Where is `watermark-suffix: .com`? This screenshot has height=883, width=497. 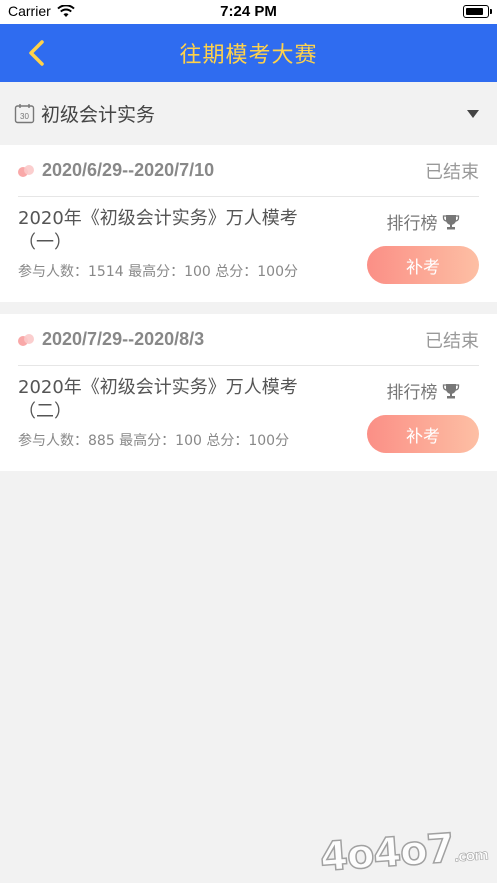
watermark-suffix: .com is located at coordinates (470, 856).